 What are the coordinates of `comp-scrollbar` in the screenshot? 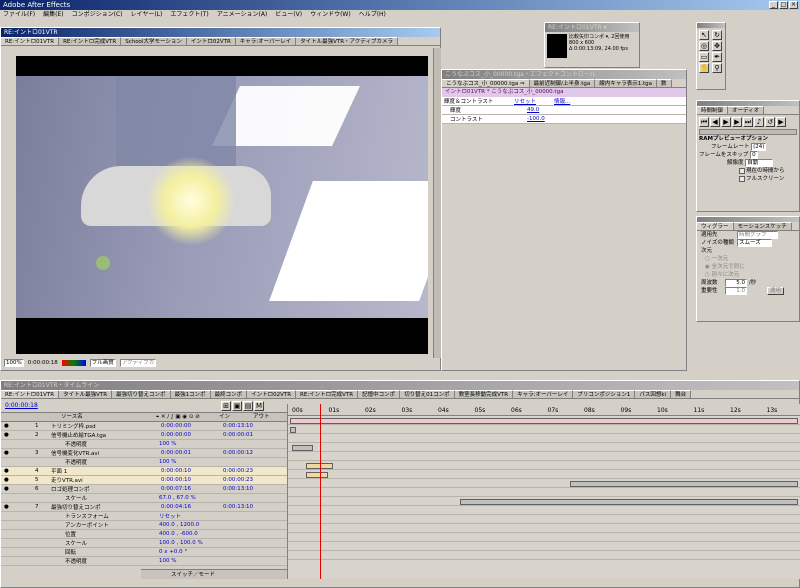 It's located at (437, 203).